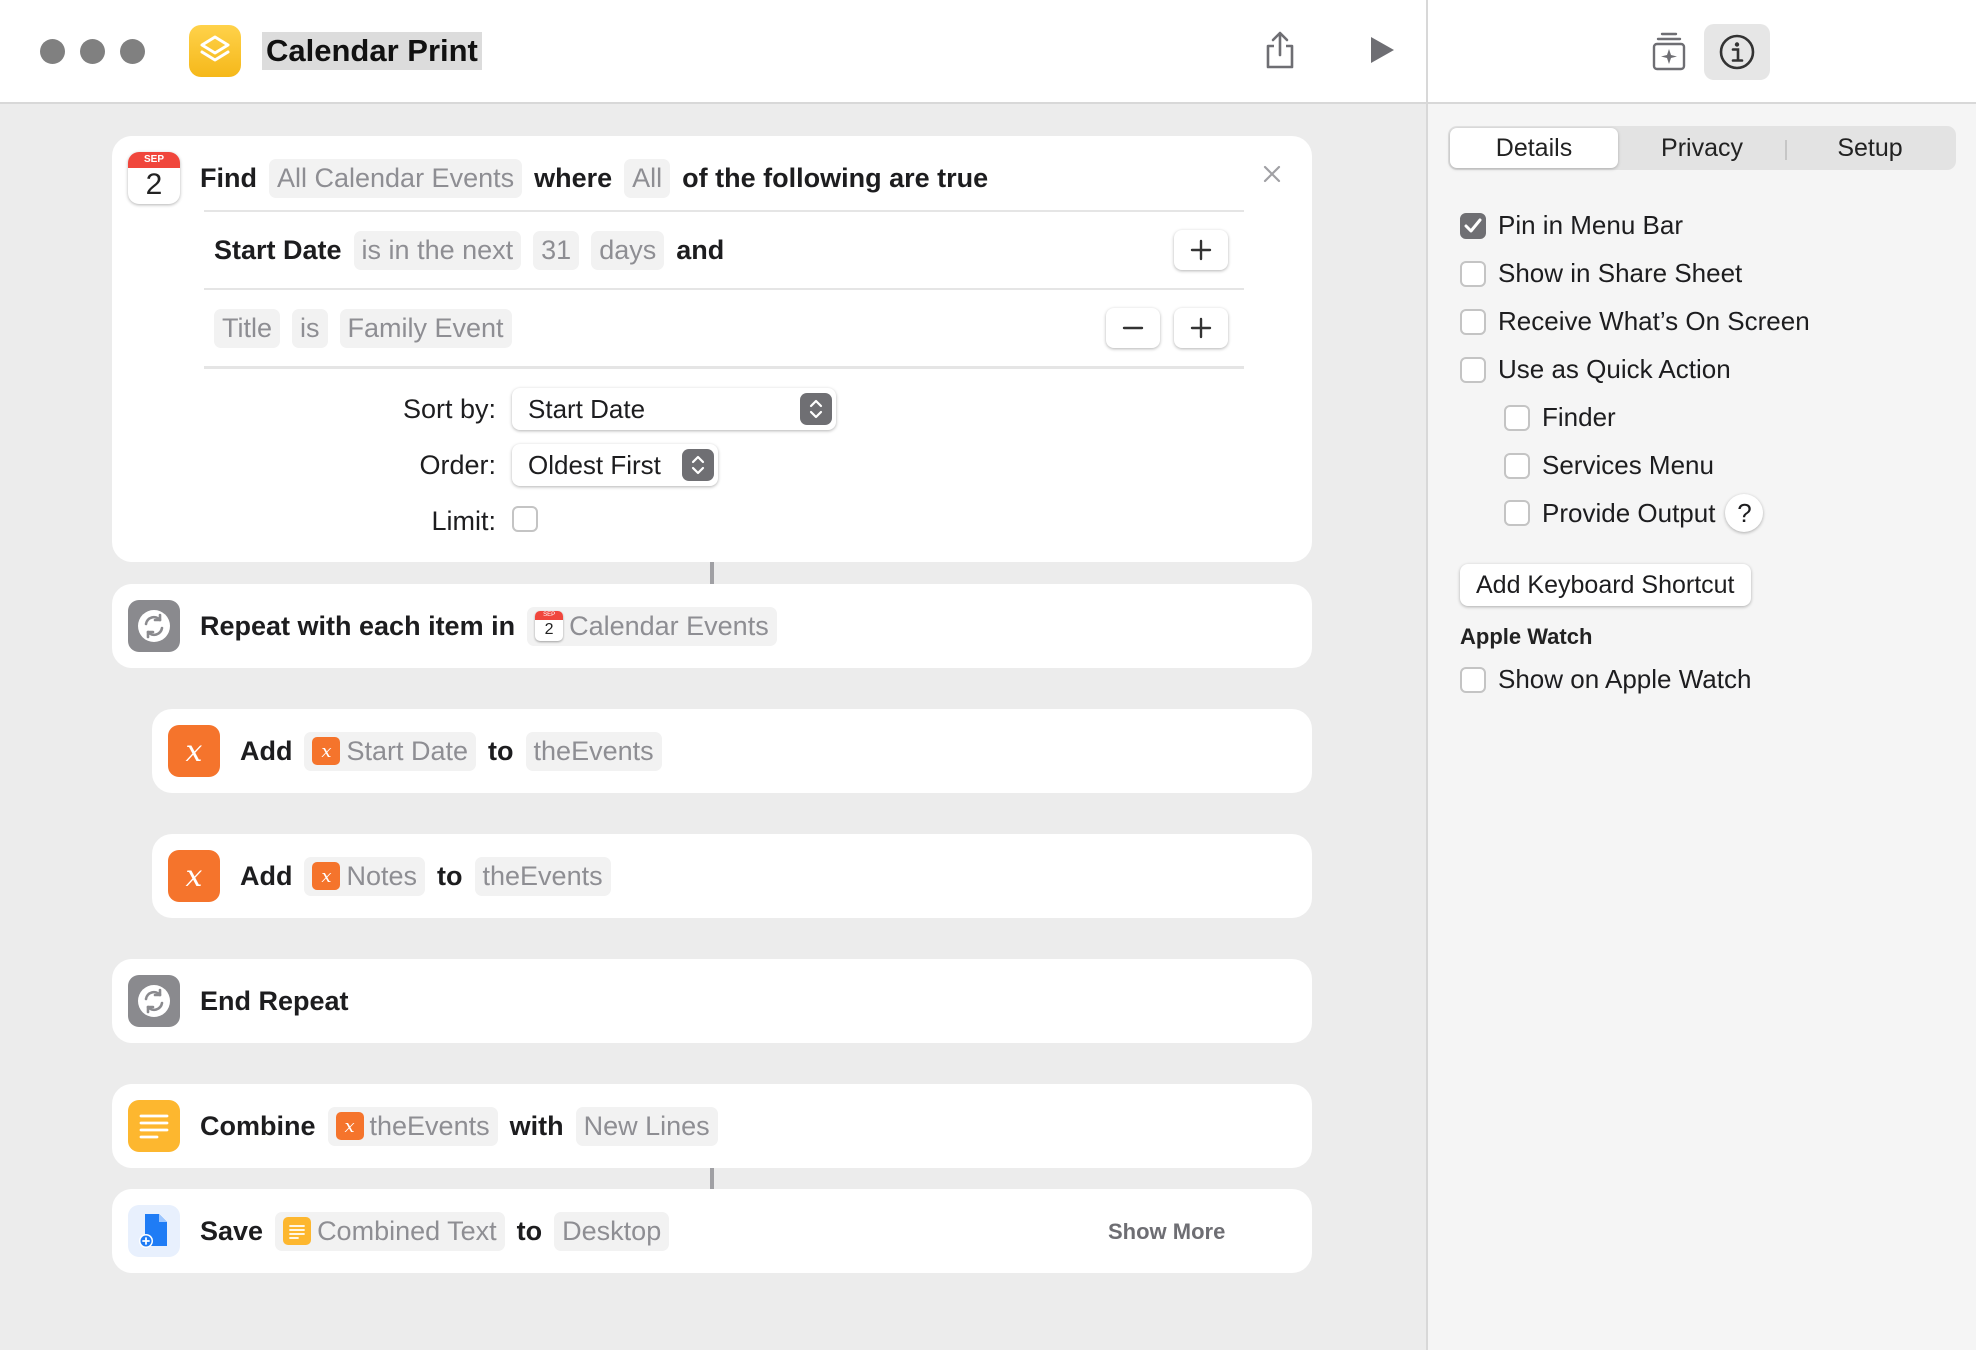  I want to click on play-icon, so click(1382, 50).